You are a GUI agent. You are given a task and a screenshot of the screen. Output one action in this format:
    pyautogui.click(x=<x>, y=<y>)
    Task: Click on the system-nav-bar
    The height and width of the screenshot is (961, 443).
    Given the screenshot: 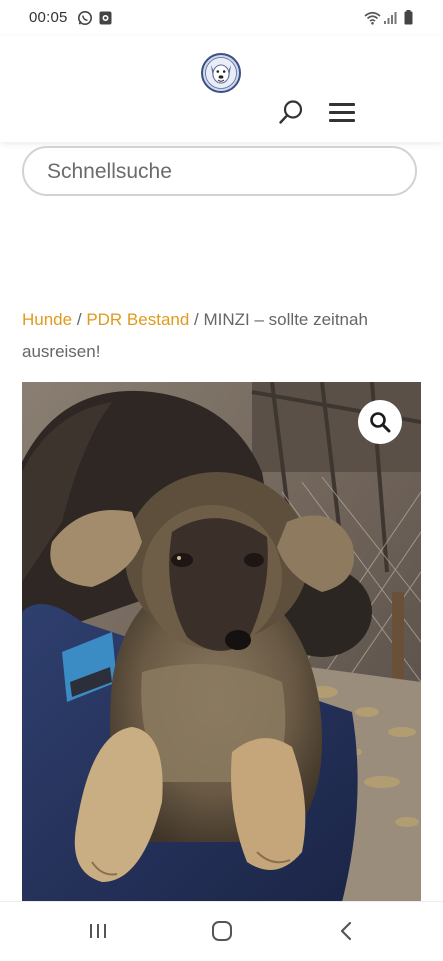 What is the action you would take?
    pyautogui.click(x=221, y=931)
    